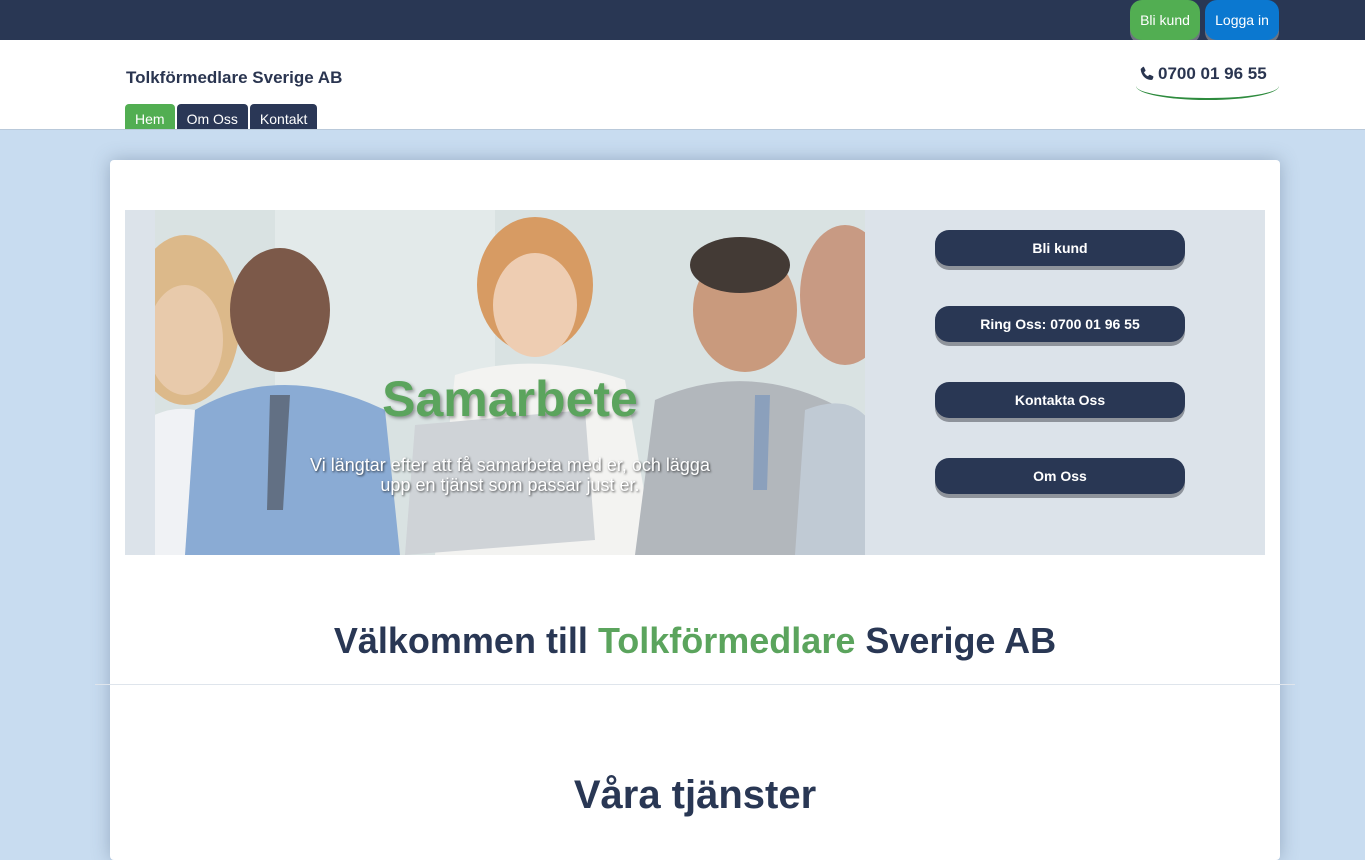 This screenshot has height=860, width=1365. What do you see at coordinates (1060, 324) in the screenshot?
I see `call-us-button: Ring Oss: 0700 01 96 55` at bounding box center [1060, 324].